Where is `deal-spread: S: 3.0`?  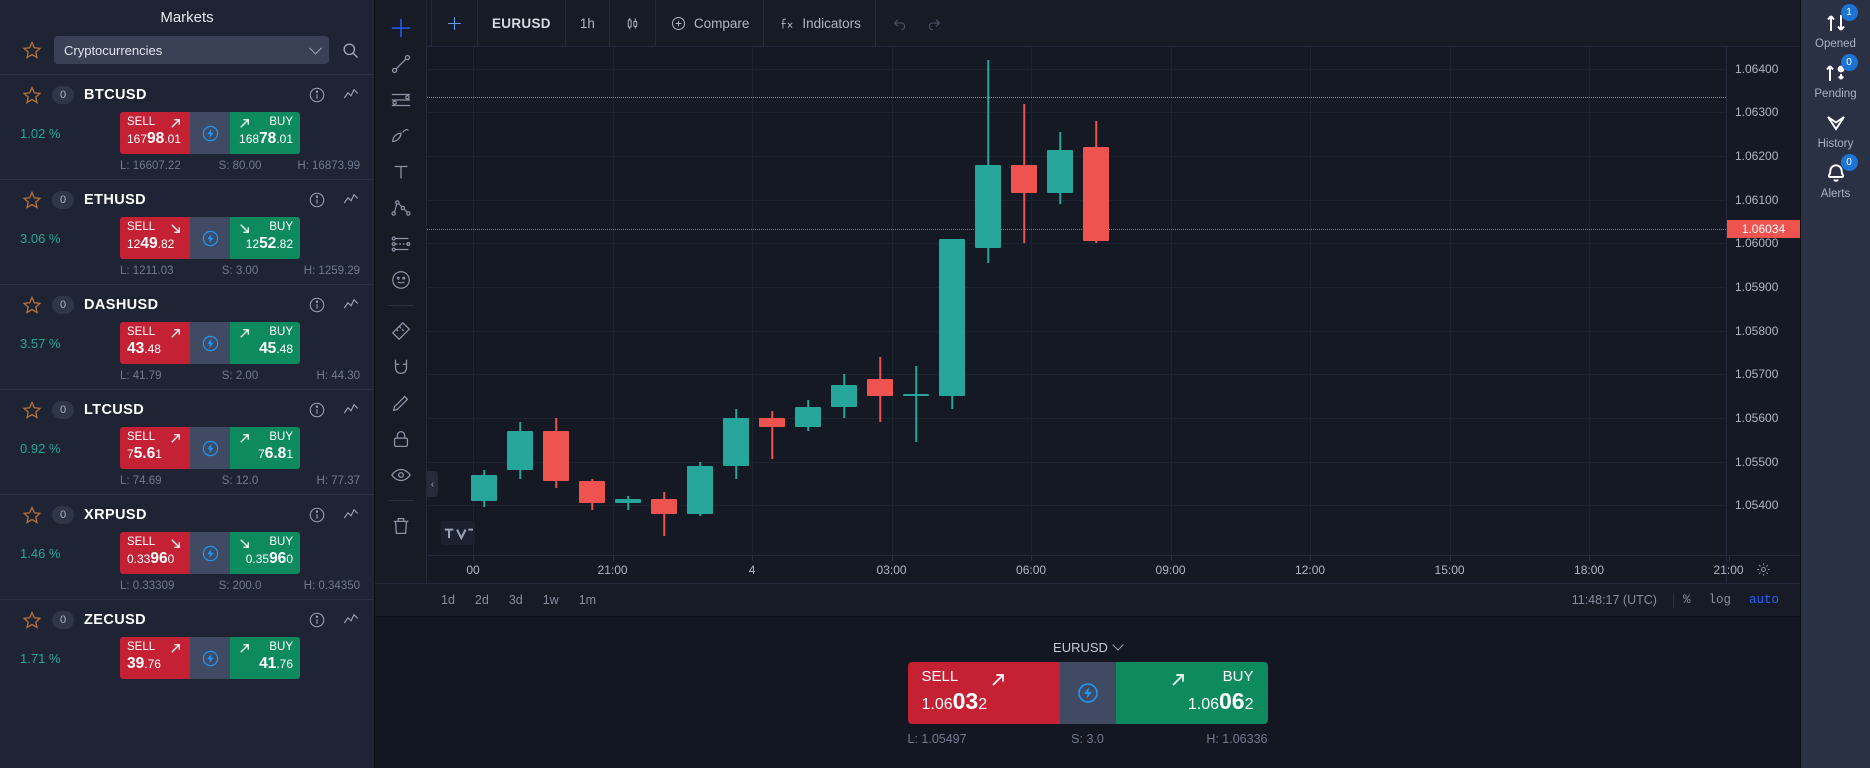
deal-spread: S: 3.0 is located at coordinates (1087, 738).